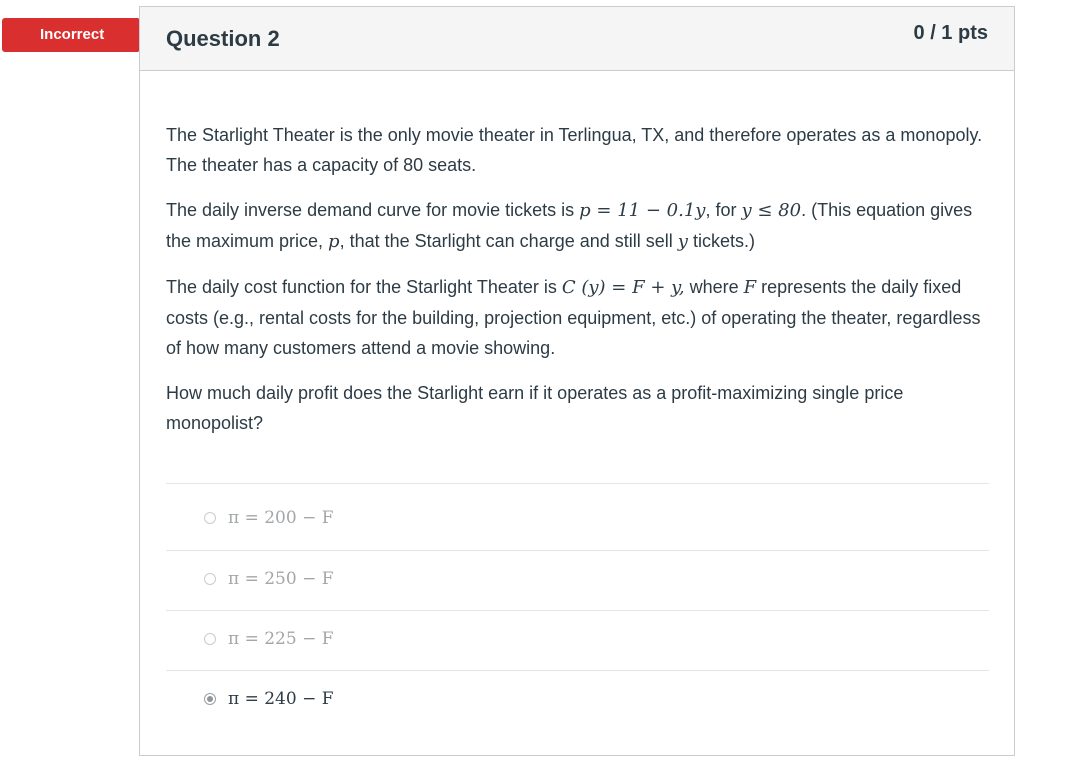  Describe the element at coordinates (577, 39) in the screenshot. I see `question-header: Question 2 0 / 1 pts` at that location.